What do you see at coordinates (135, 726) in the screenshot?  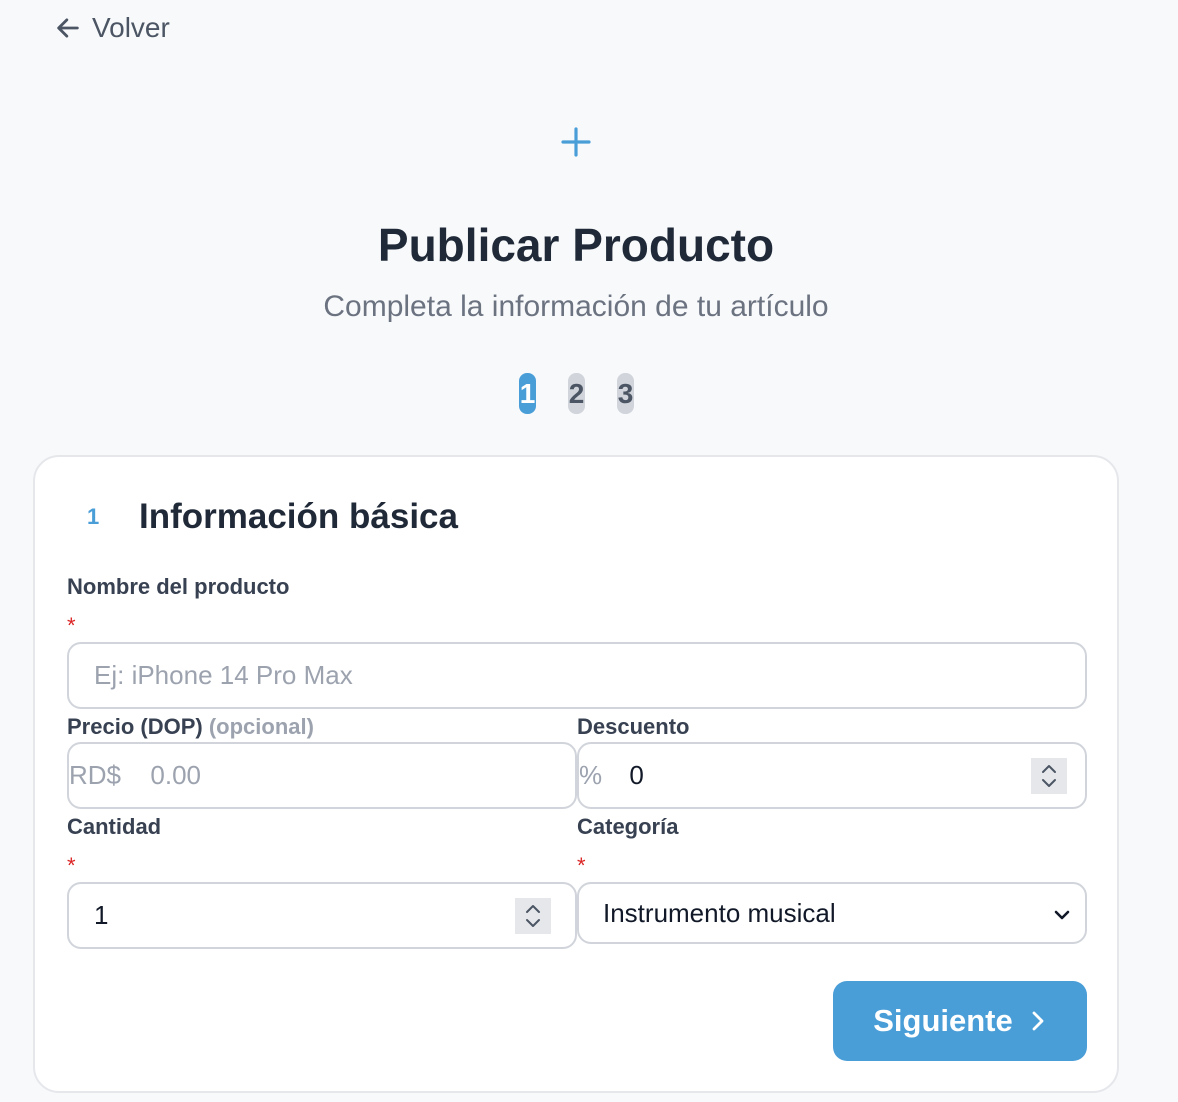 I see `price-label-text: Precio (DOP)` at bounding box center [135, 726].